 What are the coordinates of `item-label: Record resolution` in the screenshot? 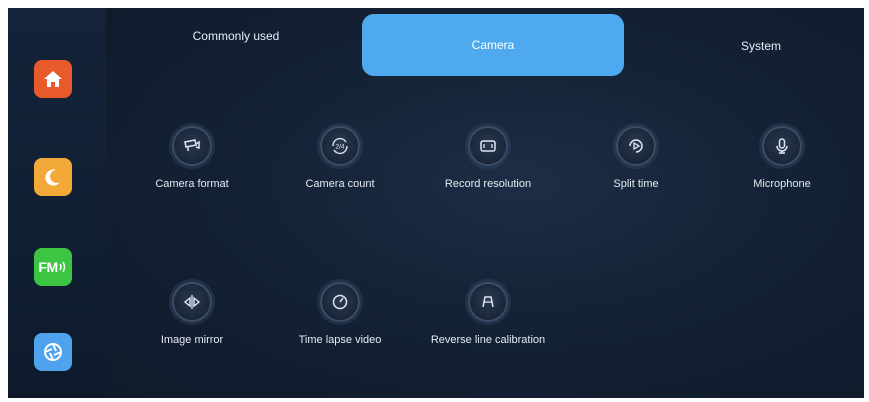 It's located at (488, 184).